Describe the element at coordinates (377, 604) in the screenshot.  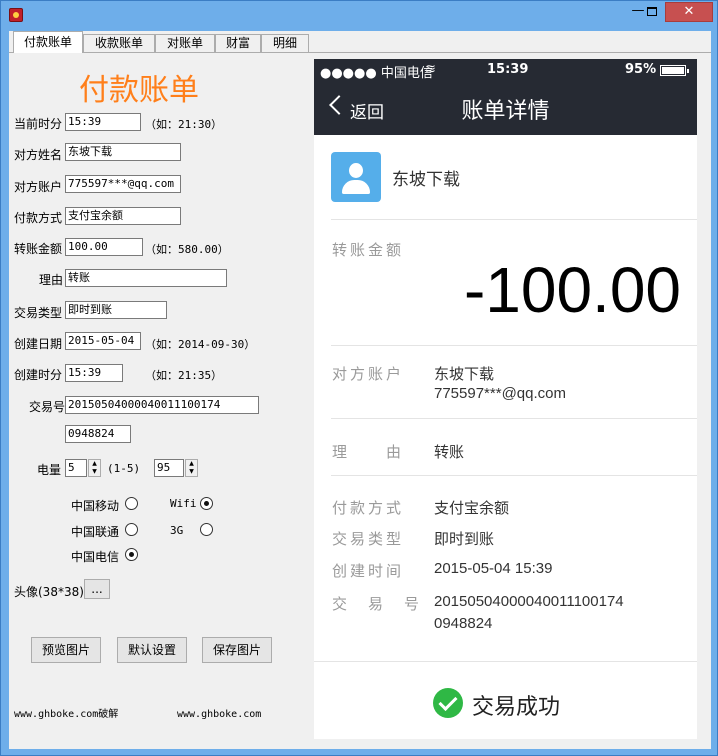
I see `trade-no-label: 交 易 号` at that location.